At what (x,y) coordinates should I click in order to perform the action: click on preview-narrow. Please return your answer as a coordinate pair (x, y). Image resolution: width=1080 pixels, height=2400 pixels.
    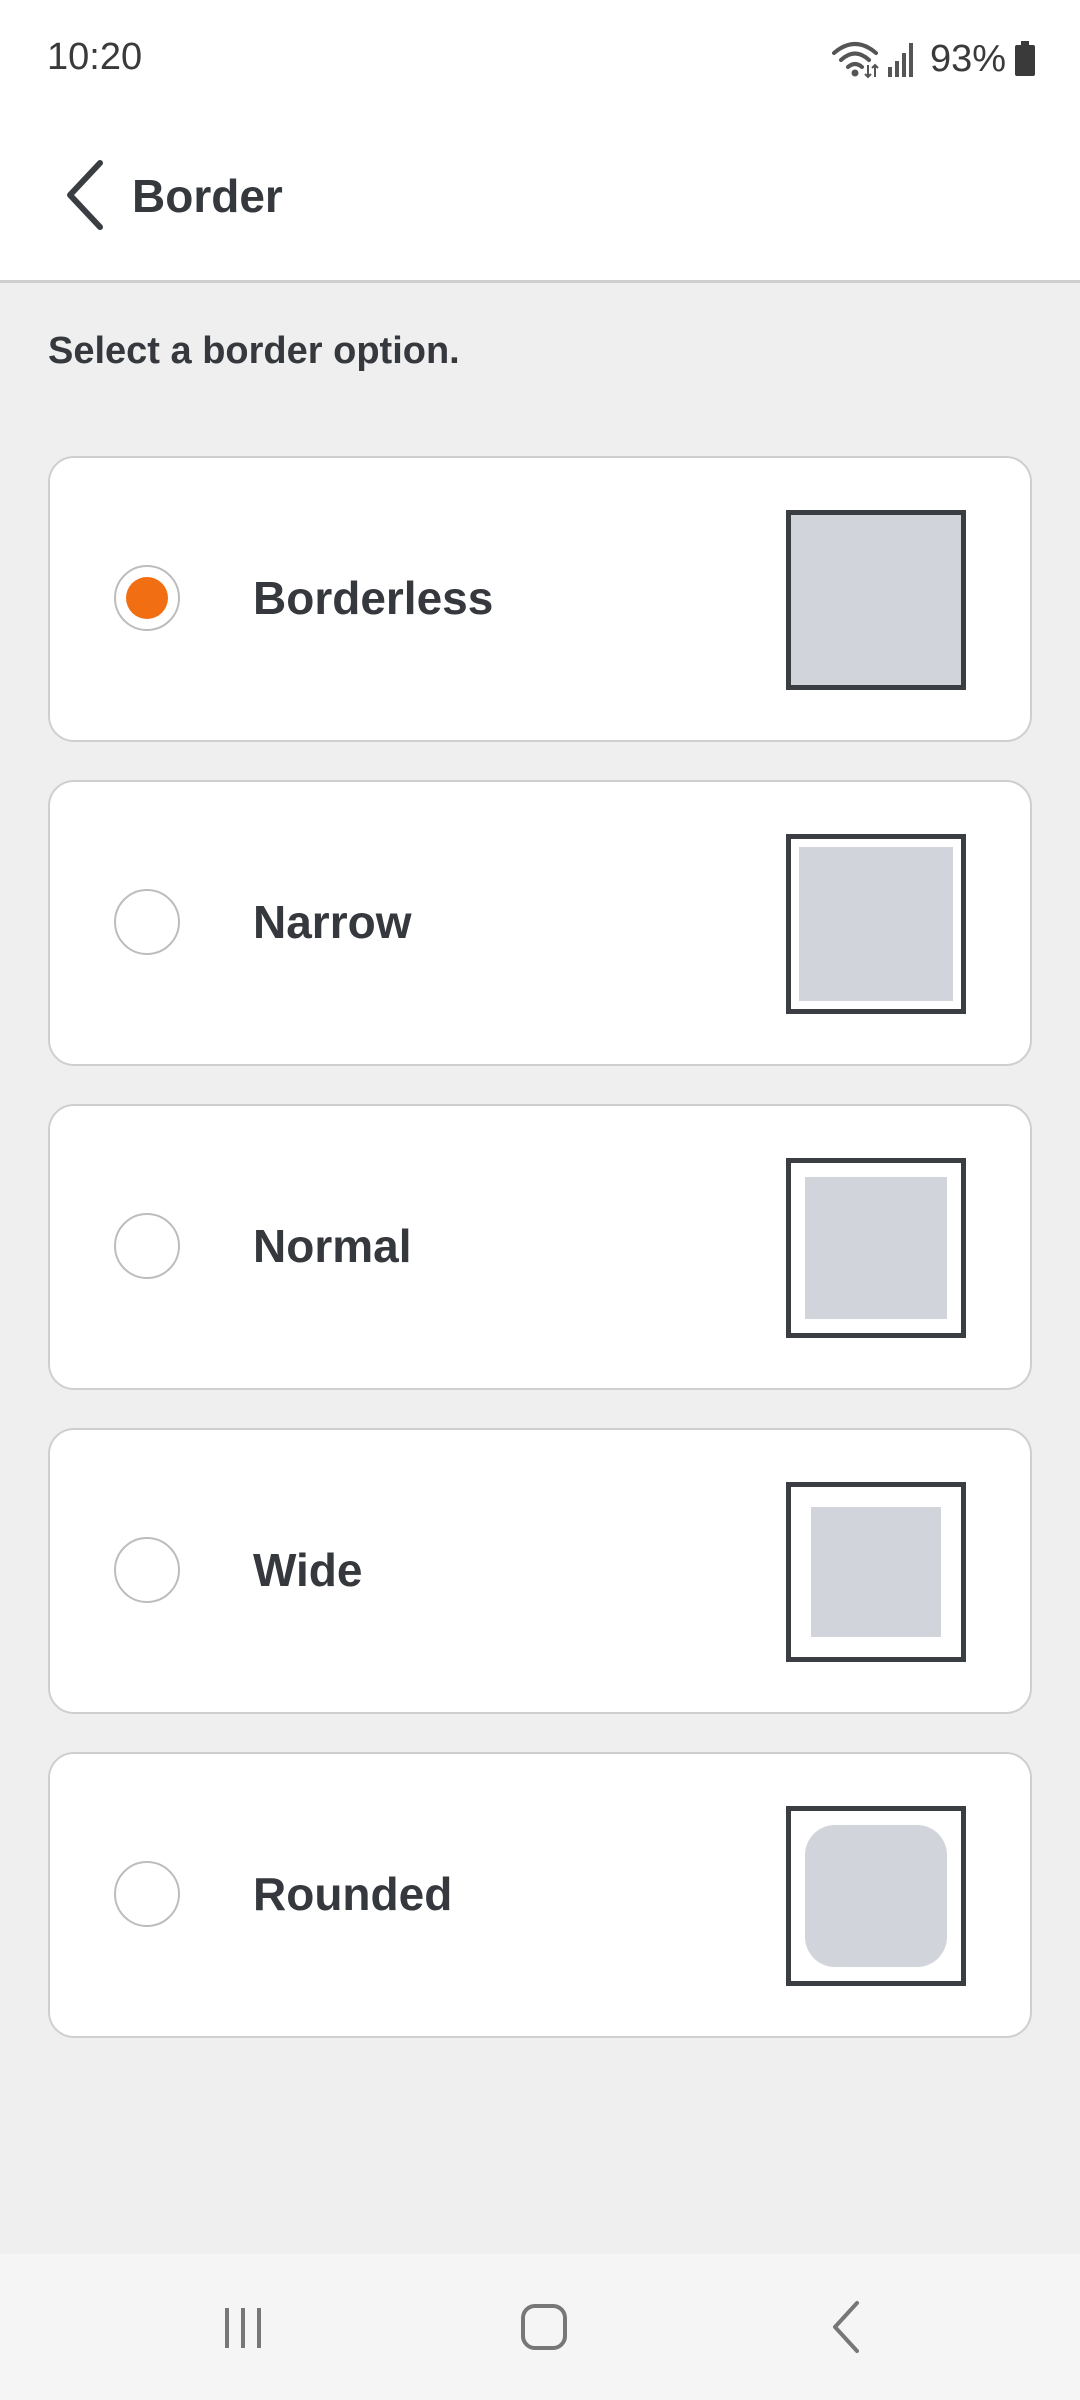
    Looking at the image, I should click on (876, 924).